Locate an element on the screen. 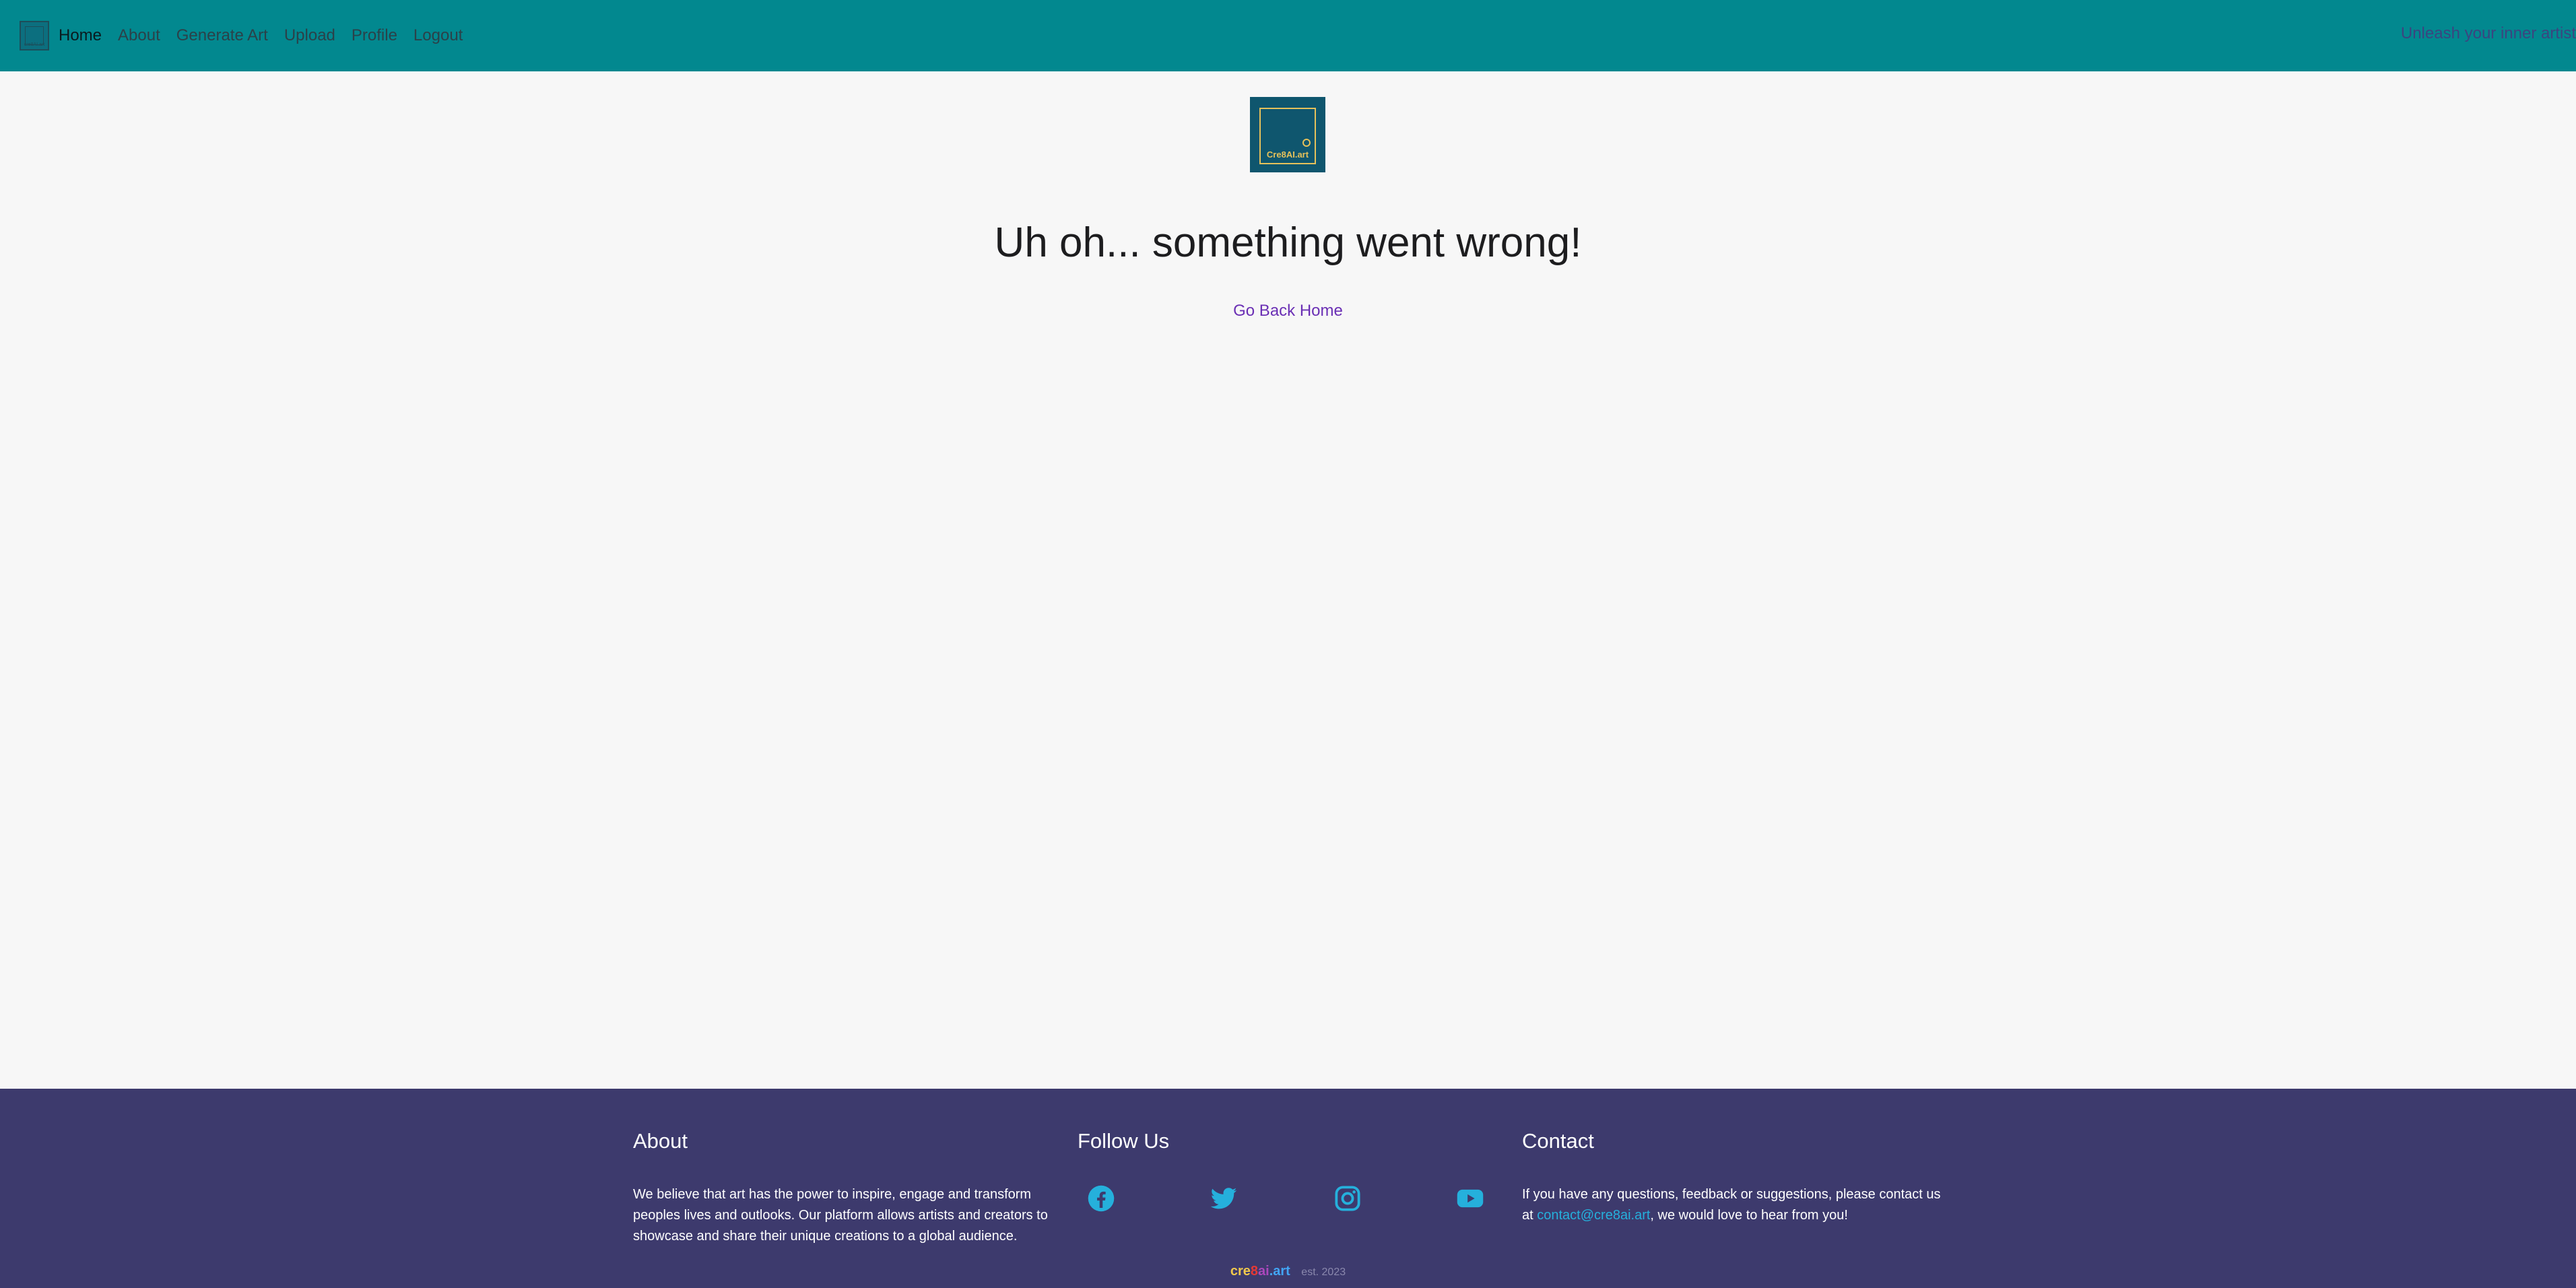 This screenshot has height=1288, width=2576. nav-link-home: Home is located at coordinates (80, 35).